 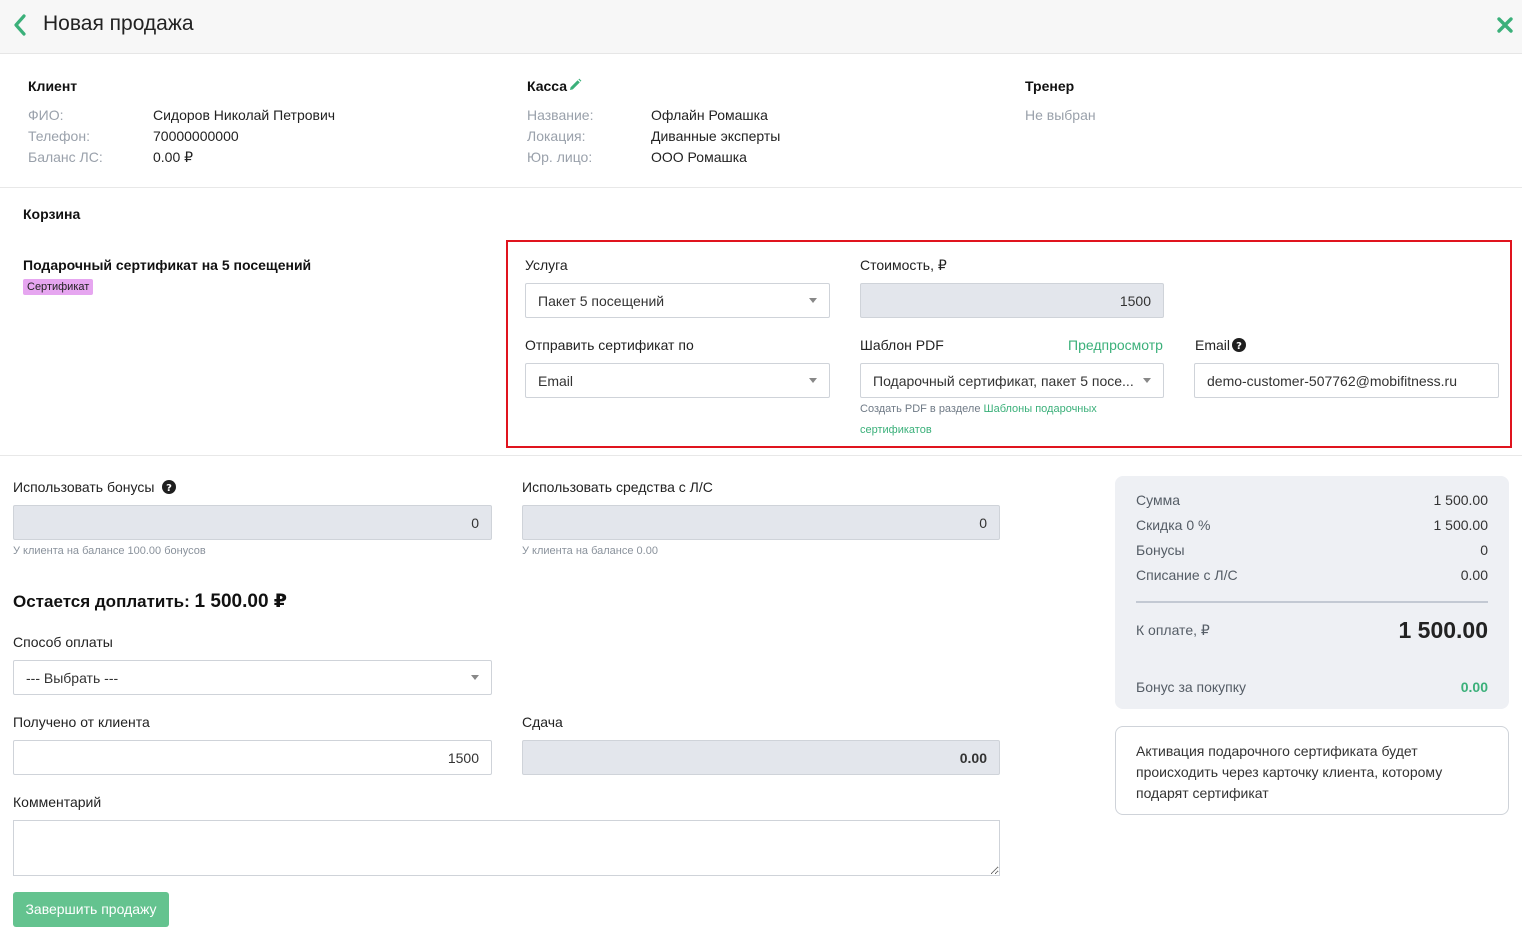 What do you see at coordinates (1050, 86) in the screenshot?
I see `trainer-section-title: Тренер` at bounding box center [1050, 86].